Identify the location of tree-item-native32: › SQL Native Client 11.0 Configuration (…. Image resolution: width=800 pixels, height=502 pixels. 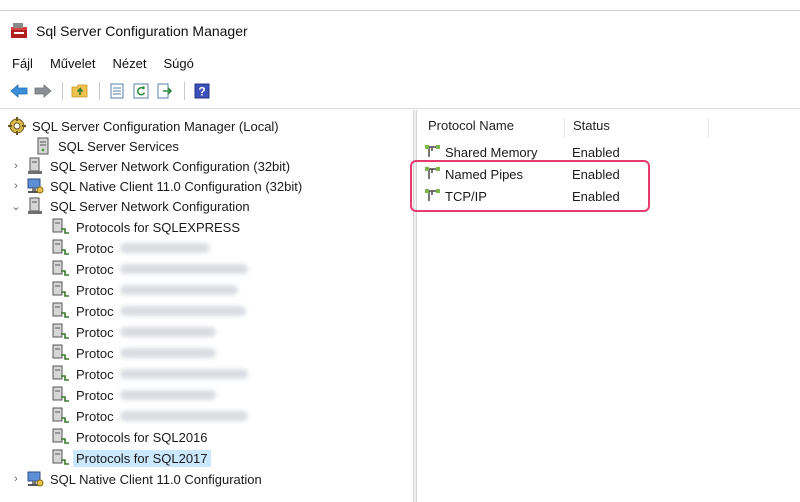
(156, 186).